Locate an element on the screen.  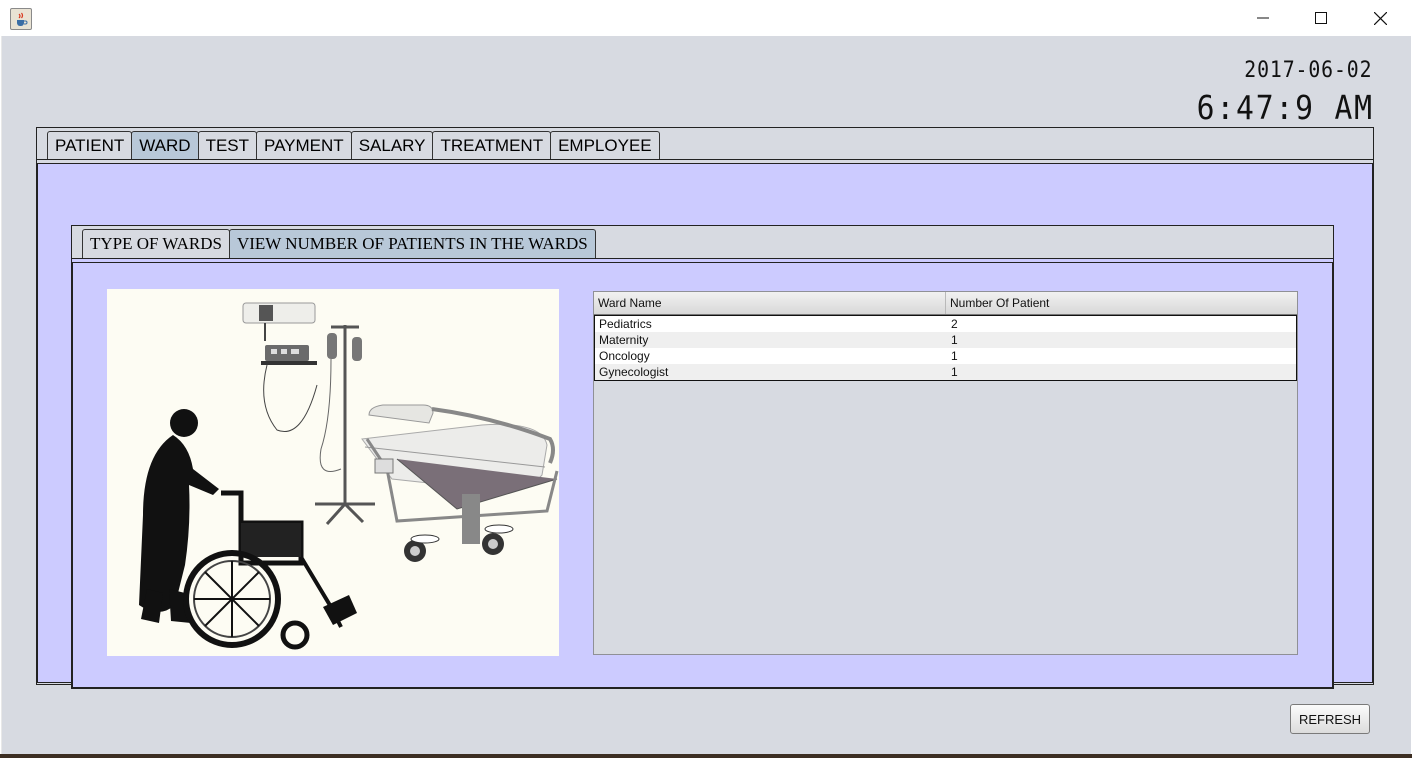
tab-test: TEST is located at coordinates (227, 145).